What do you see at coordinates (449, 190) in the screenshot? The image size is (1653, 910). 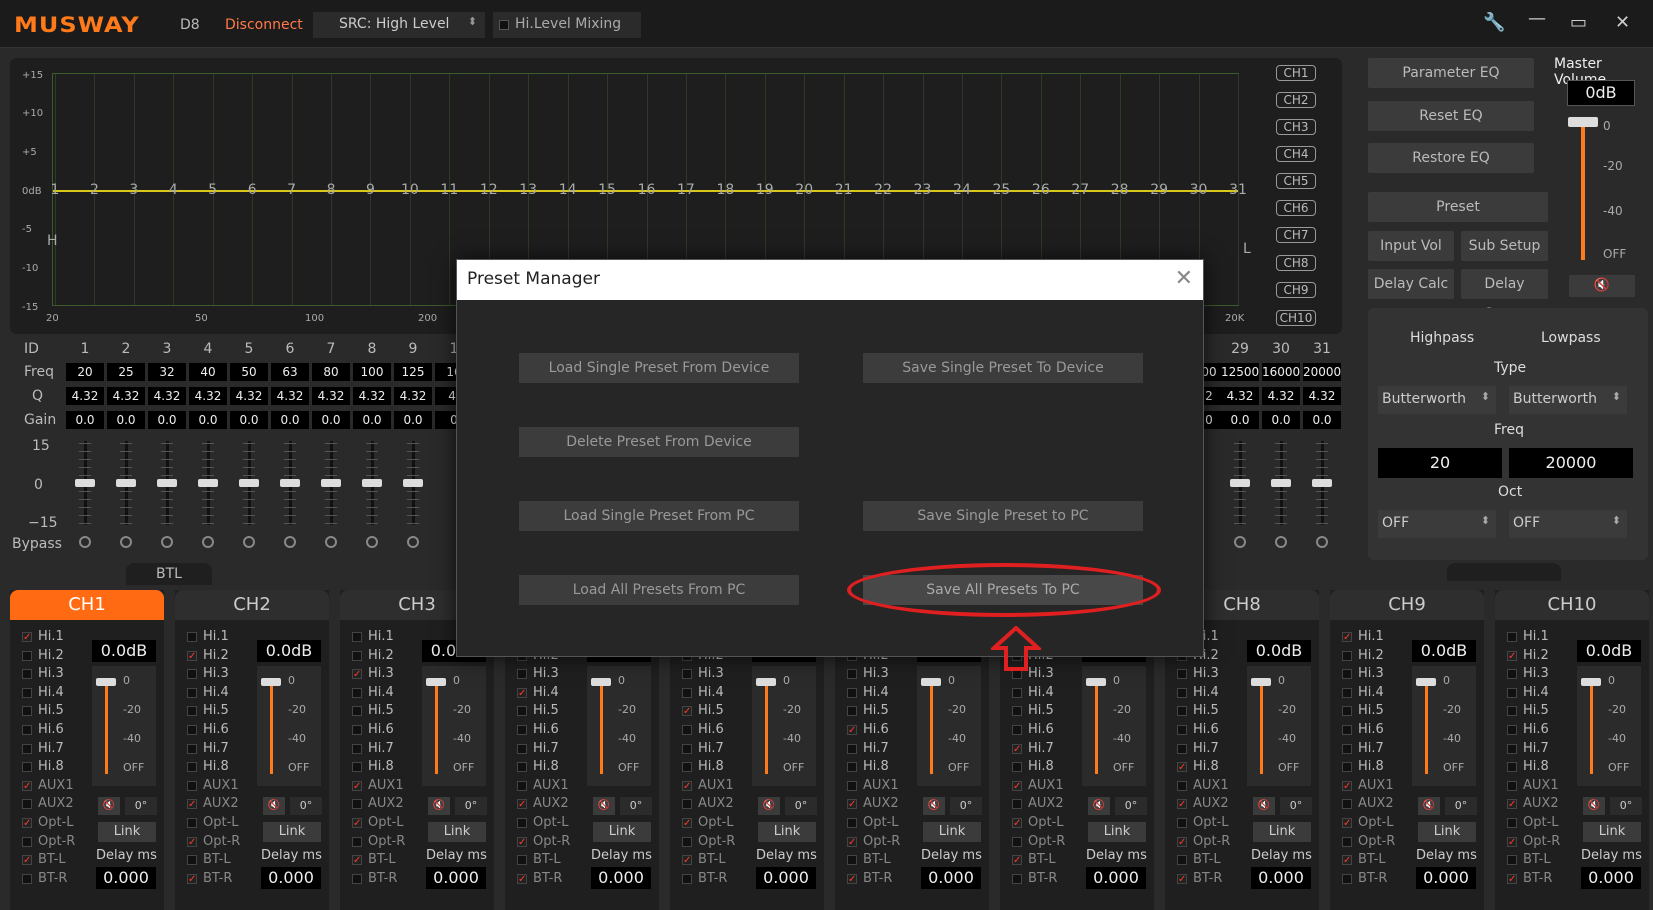 I see `band-marker: 11` at bounding box center [449, 190].